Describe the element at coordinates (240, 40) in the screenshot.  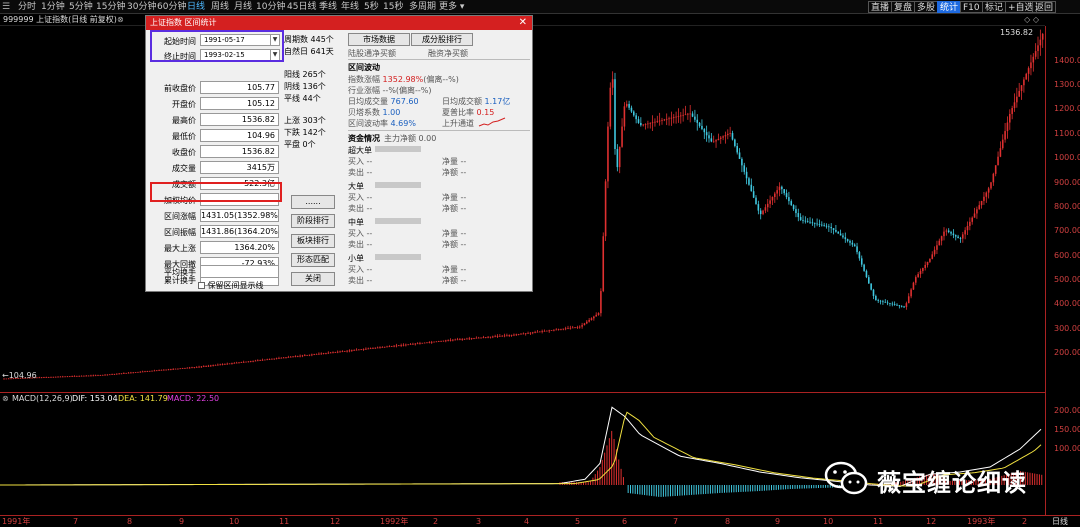
I see `start-date-picker: 1991-05-17 ▼` at that location.